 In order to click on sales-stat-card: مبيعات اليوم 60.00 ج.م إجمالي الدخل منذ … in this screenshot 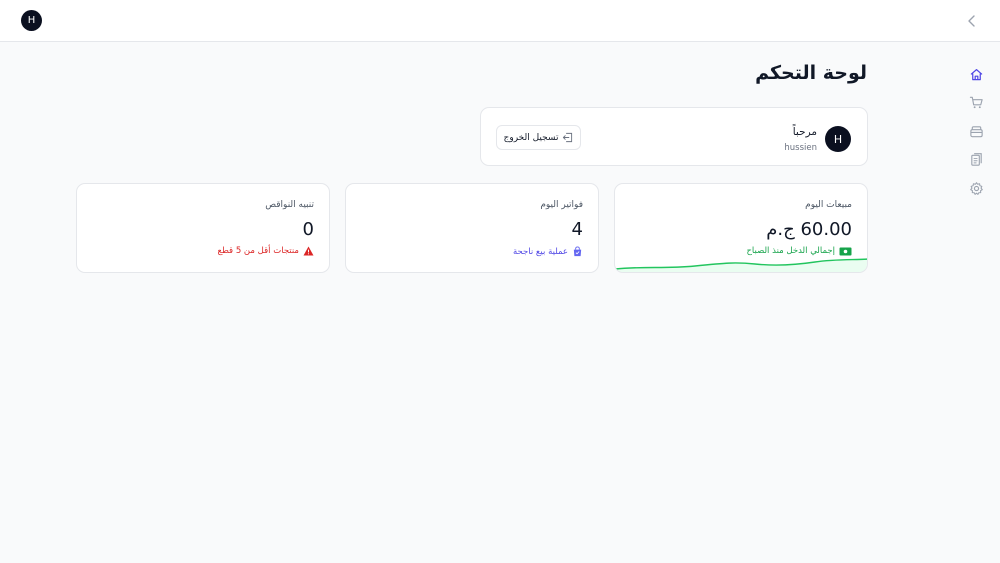, I will do `click(741, 228)`.